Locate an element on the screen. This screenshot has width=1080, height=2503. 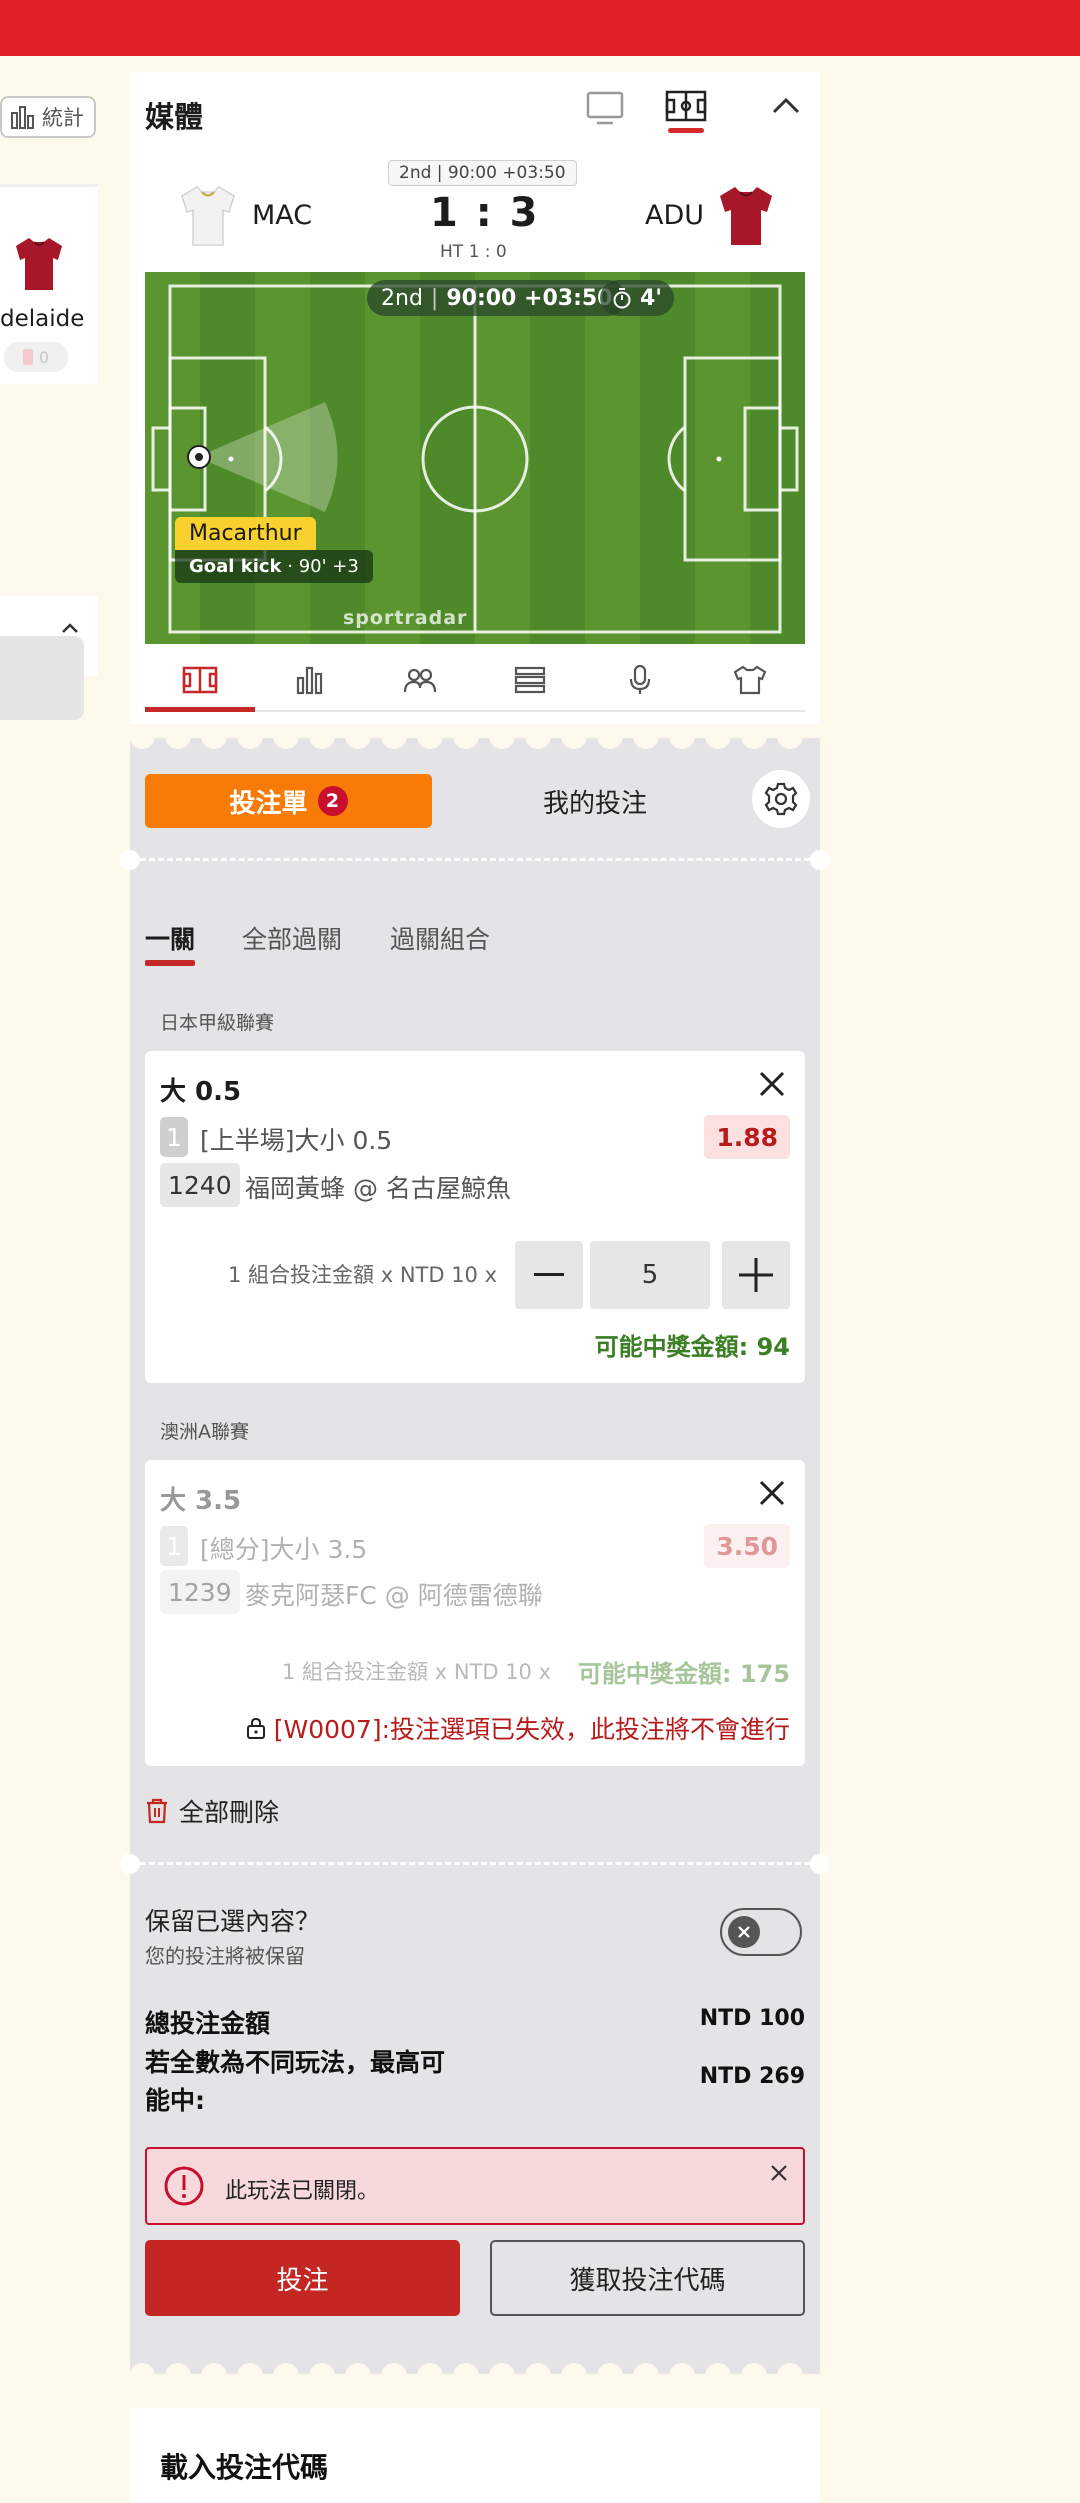
chevron-up-icon is located at coordinates (786, 105).